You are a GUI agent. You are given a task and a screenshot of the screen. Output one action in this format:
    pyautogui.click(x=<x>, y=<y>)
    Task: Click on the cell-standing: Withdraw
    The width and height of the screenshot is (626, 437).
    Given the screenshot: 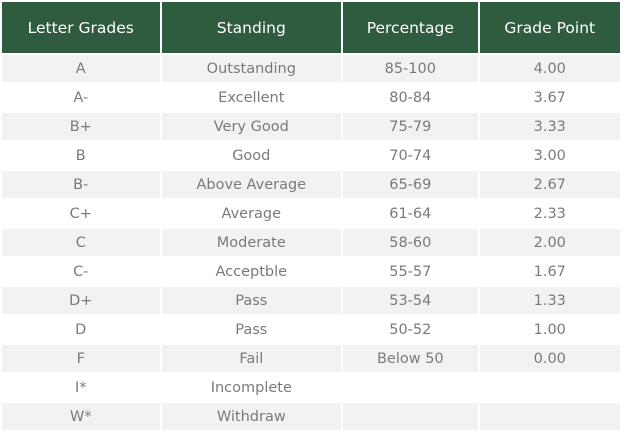 What is the action you would take?
    pyautogui.click(x=251, y=416)
    